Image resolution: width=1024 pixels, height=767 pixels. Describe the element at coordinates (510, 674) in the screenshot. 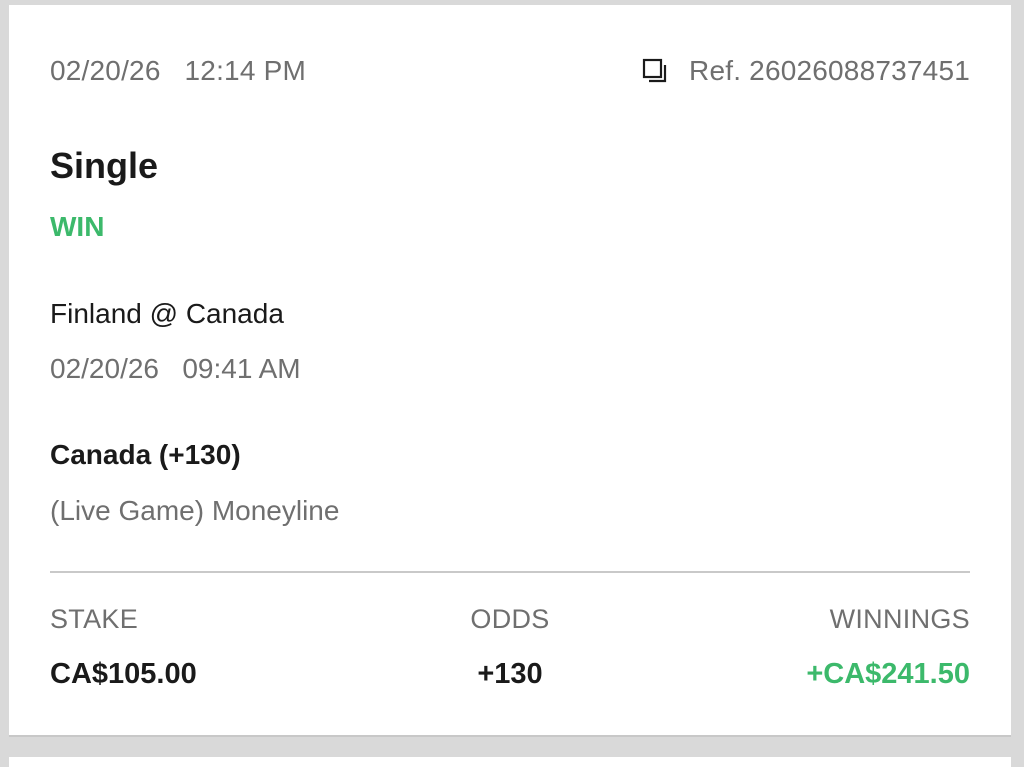

I see `odds-value: +130` at that location.